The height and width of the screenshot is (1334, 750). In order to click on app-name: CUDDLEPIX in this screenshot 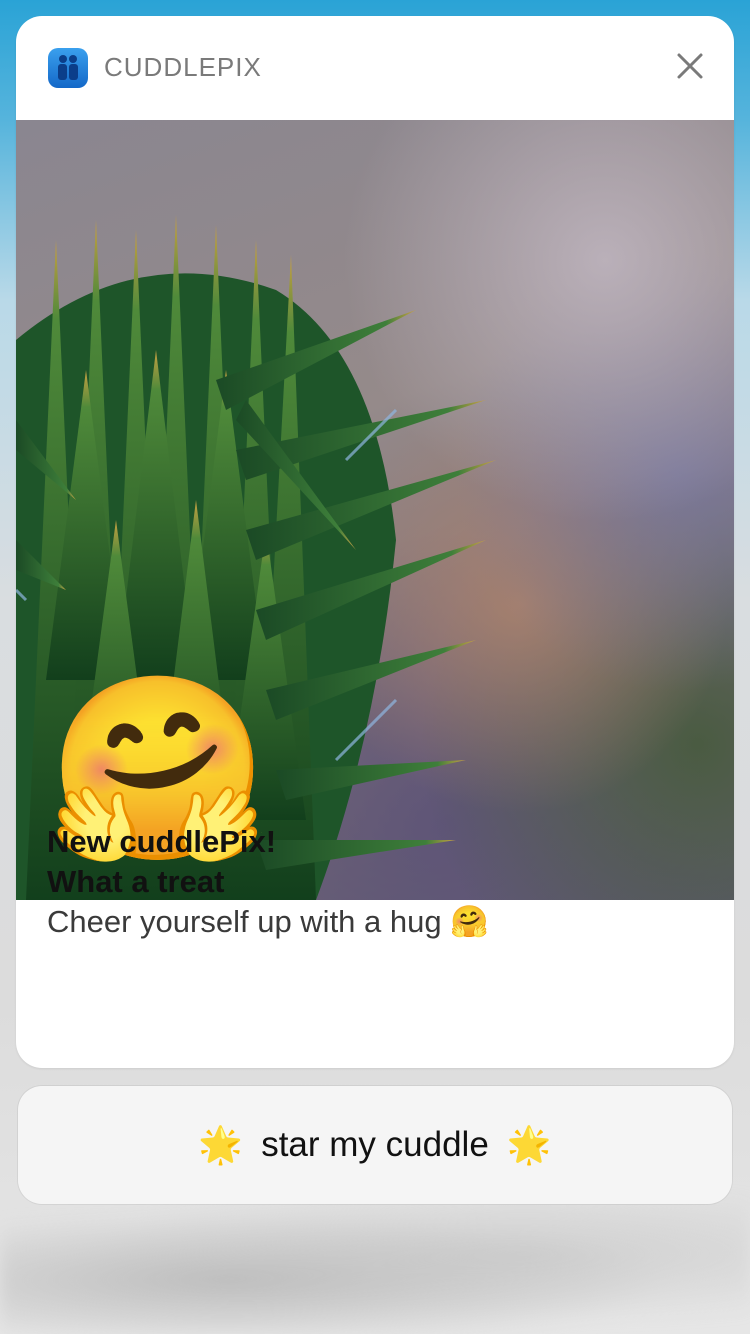, I will do `click(183, 67)`.